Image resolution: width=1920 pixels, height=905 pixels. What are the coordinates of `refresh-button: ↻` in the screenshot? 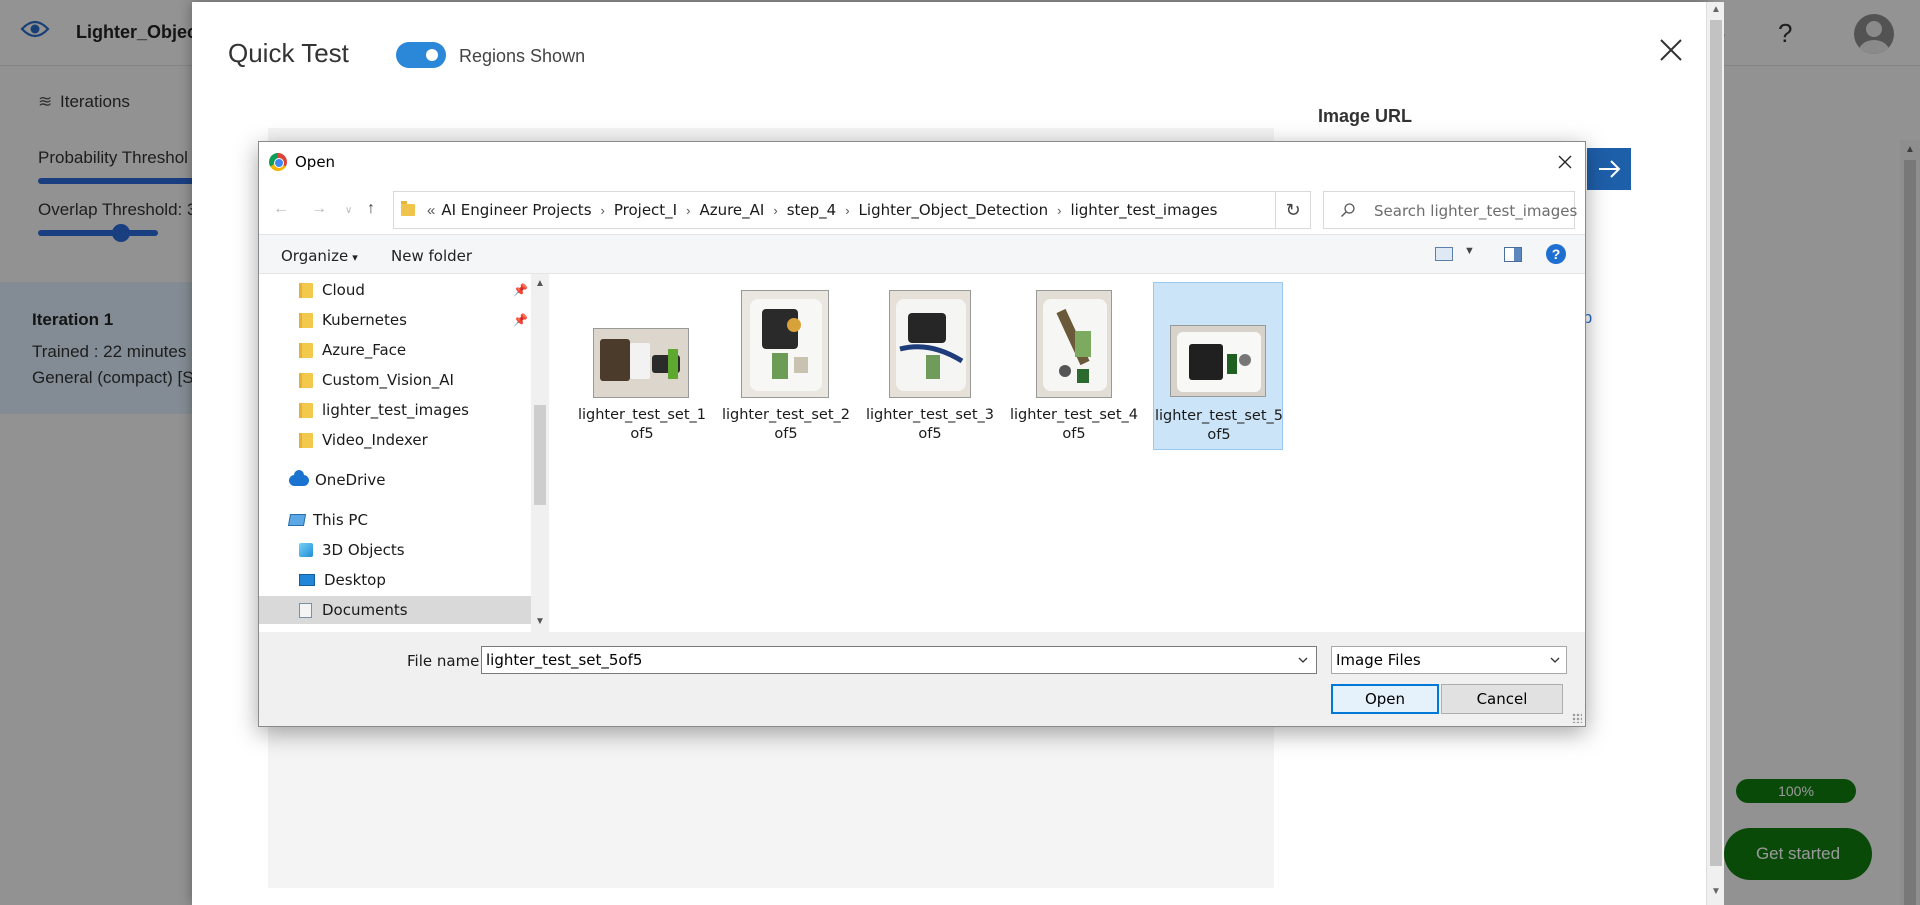 It's located at (1293, 210).